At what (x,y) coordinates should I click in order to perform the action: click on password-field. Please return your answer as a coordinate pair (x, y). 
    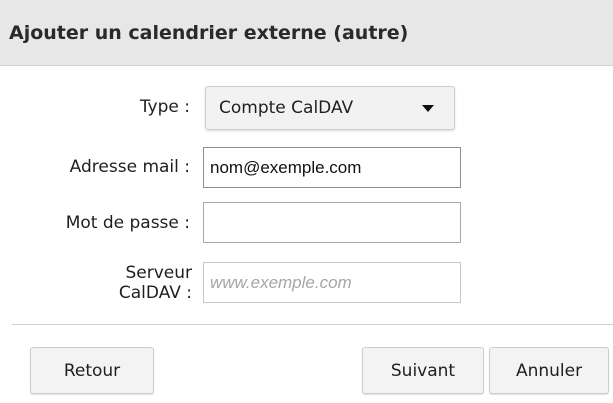
    Looking at the image, I should click on (332, 222).